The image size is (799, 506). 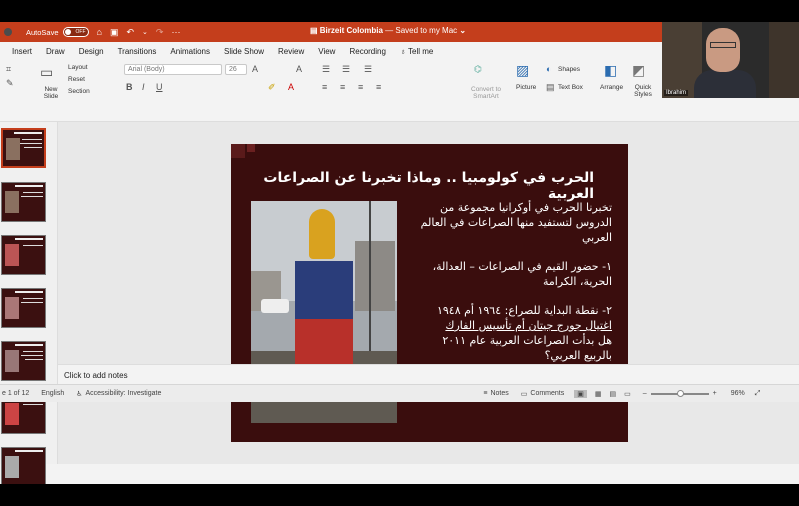 What do you see at coordinates (645, 393) in the screenshot?
I see `zoom-out-icon: –` at bounding box center [645, 393].